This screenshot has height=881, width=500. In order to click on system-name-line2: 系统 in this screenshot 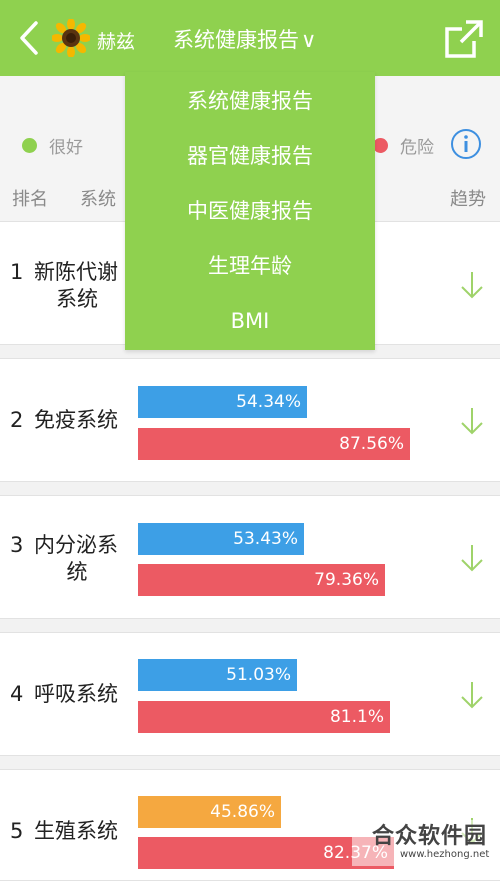, I will do `click(77, 299)`.